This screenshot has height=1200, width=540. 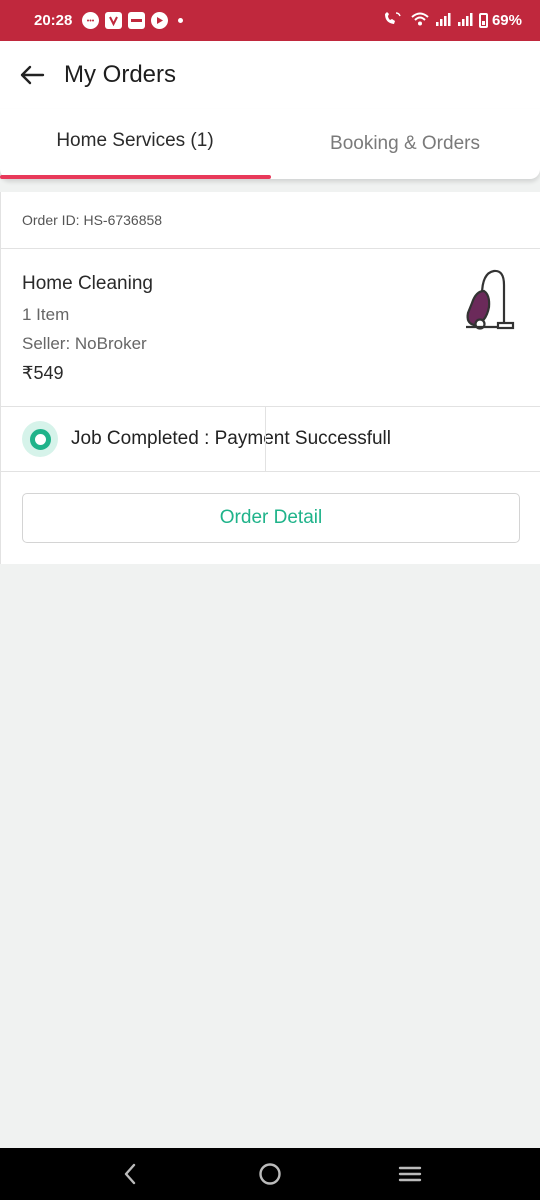 I want to click on tab-bar: Home Services (1) Booking & Orders, so click(x=270, y=144).